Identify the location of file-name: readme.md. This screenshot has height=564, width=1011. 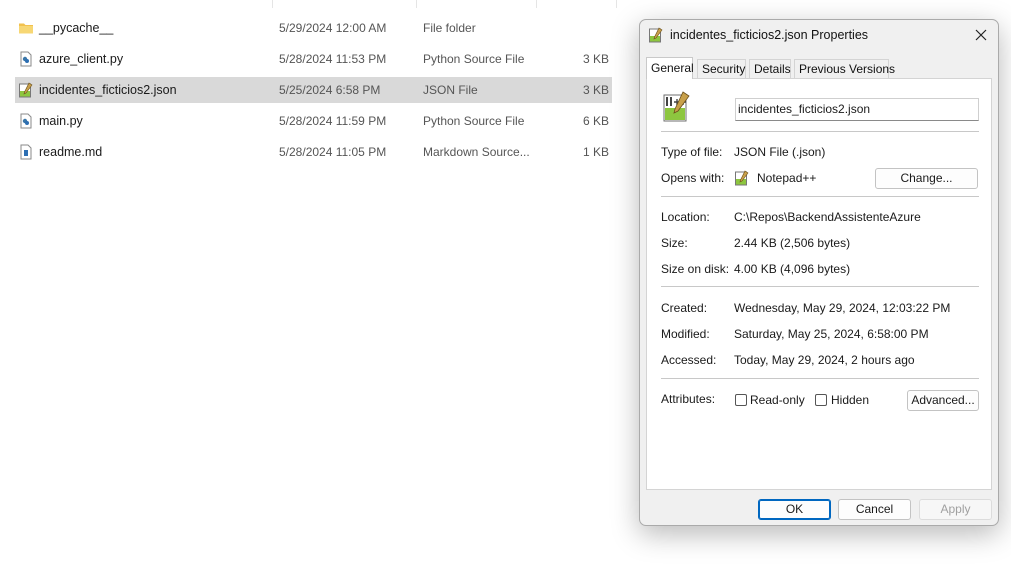
(71, 152).